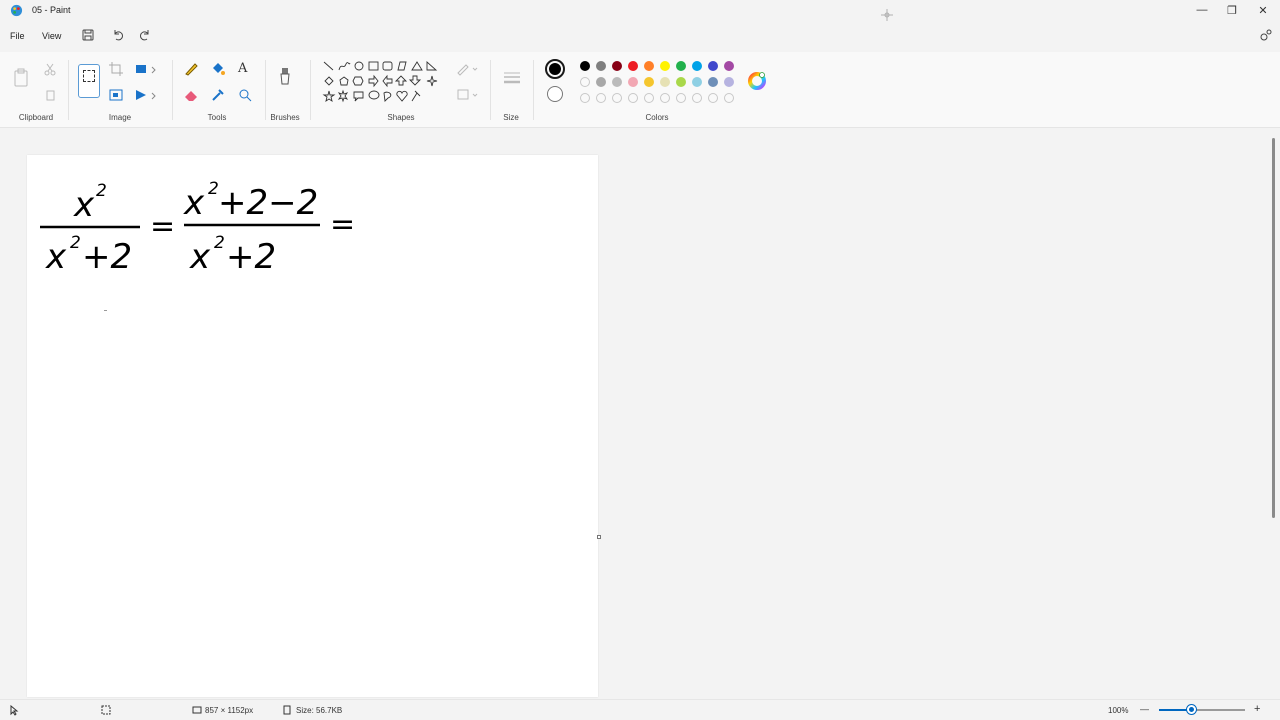 The height and width of the screenshot is (720, 1280). I want to click on primary-color-swatch, so click(555, 69).